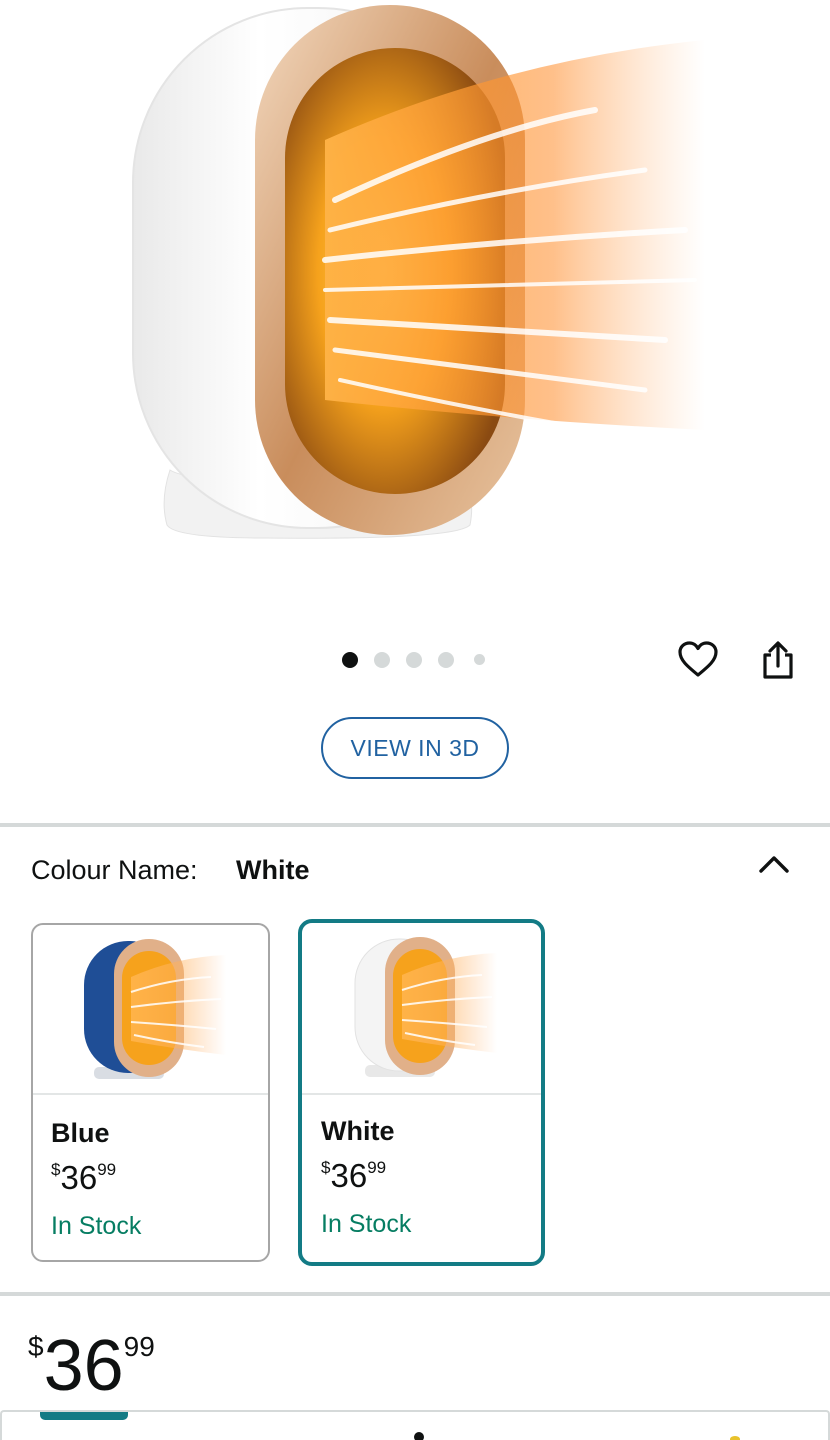 The height and width of the screenshot is (1440, 830). I want to click on colour-swatch-blue: Blue $3699 In Stock, so click(150, 1092).